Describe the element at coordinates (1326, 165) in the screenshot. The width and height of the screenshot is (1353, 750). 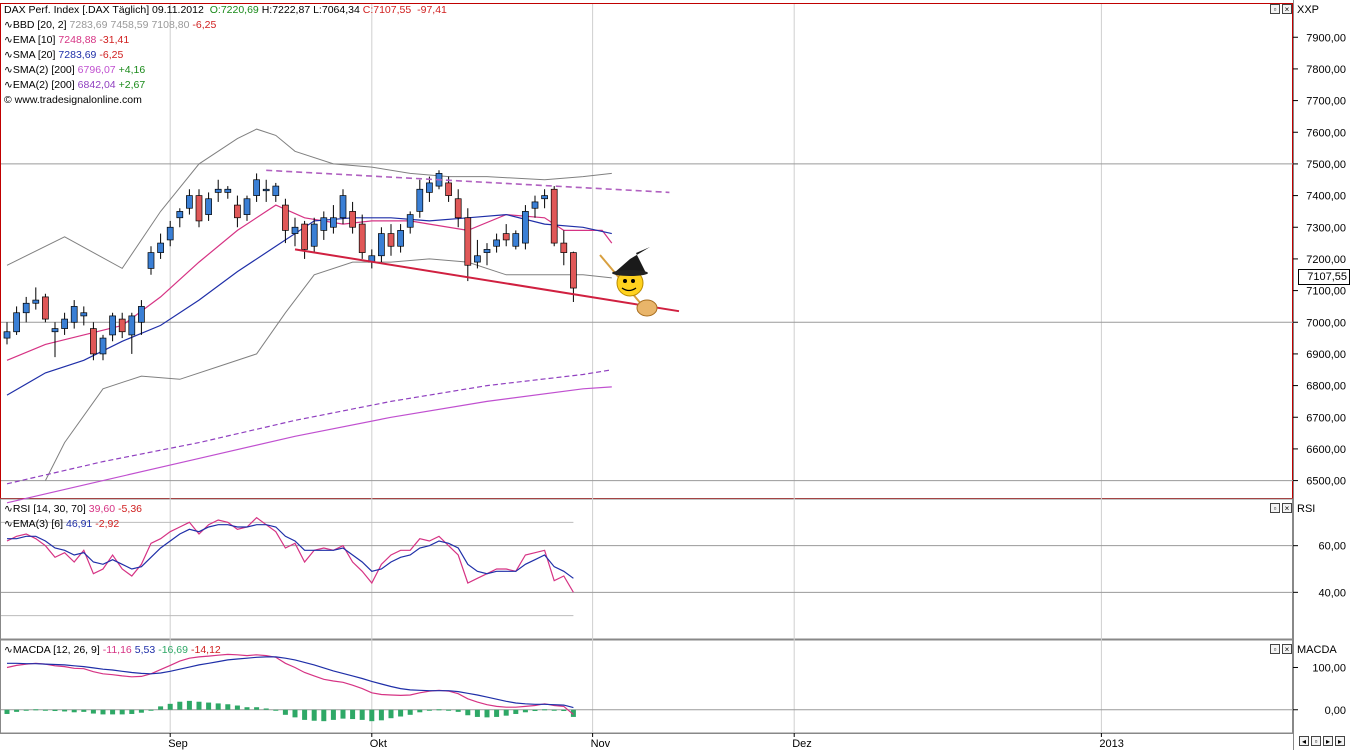
I see `y-tick-label: 7500,00` at that location.